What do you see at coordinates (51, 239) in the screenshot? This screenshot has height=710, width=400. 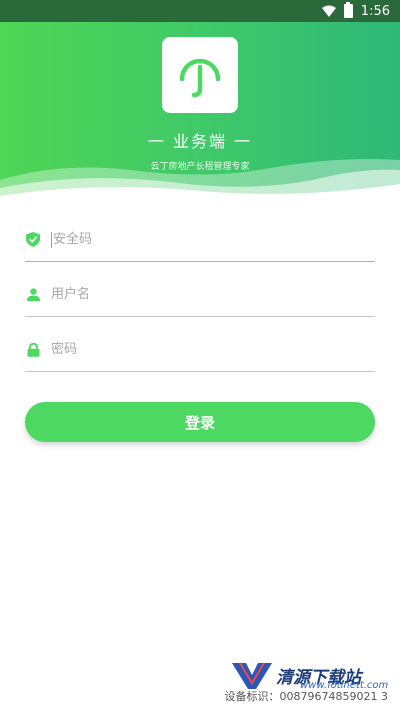 I see `text-caret` at bounding box center [51, 239].